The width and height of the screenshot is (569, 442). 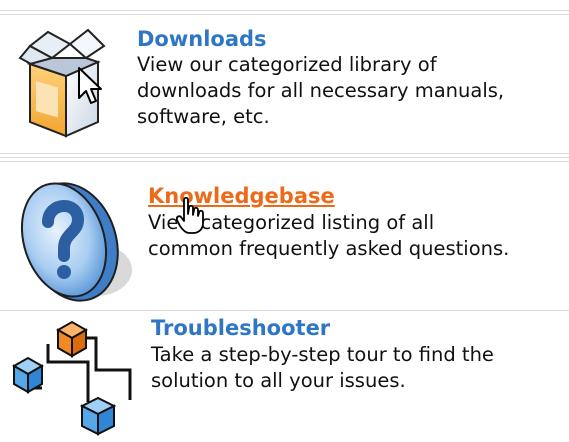 I want to click on section-divider, so click(x=284, y=153).